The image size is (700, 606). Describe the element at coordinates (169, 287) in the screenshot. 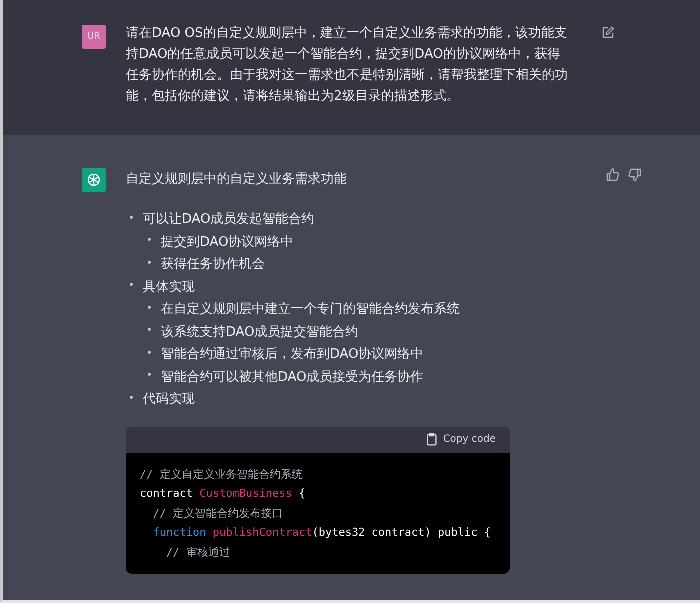

I see `list-item: 具体实现` at that location.